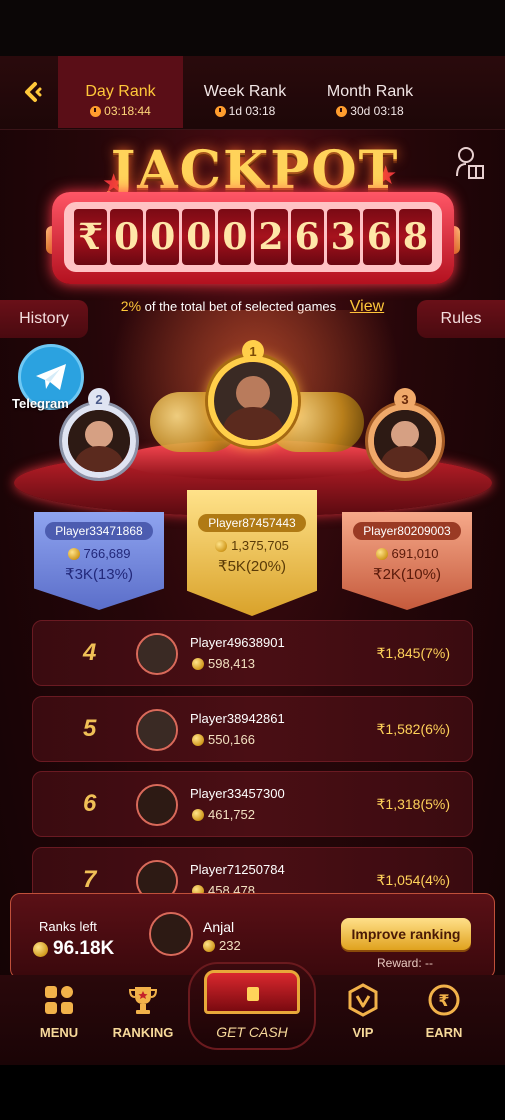  What do you see at coordinates (252, 729) in the screenshot?
I see `rank-row: 5 Player38942861 550,166 ₹1,582(6%)` at bounding box center [252, 729].